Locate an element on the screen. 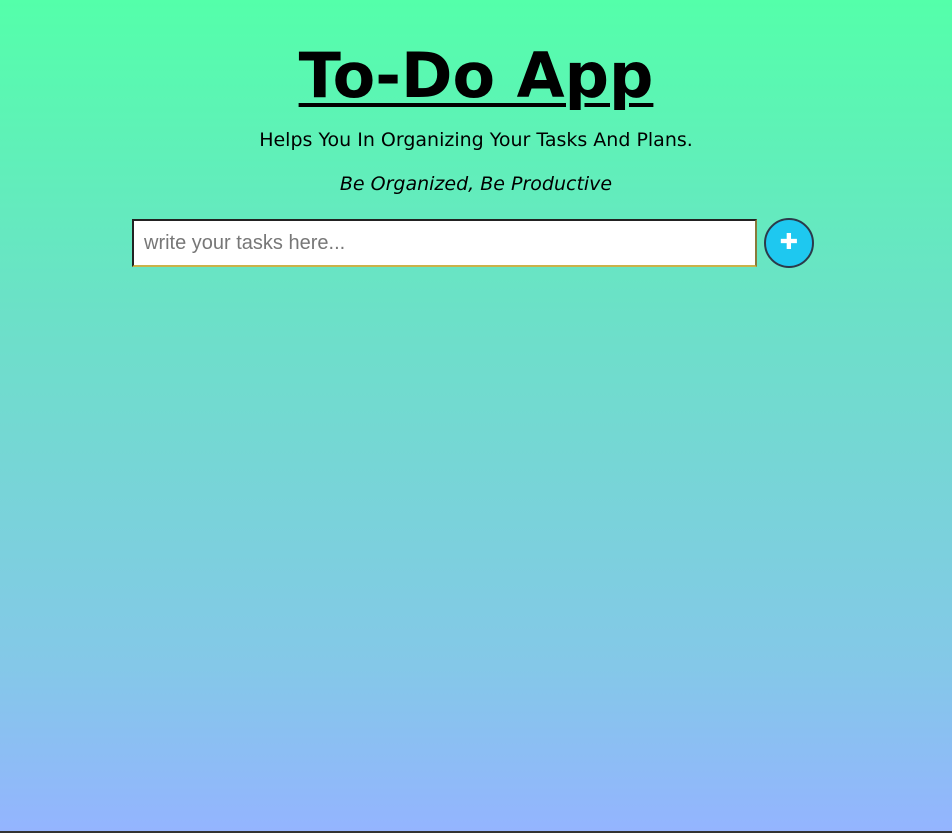 The image size is (952, 833). task-input is located at coordinates (444, 243).